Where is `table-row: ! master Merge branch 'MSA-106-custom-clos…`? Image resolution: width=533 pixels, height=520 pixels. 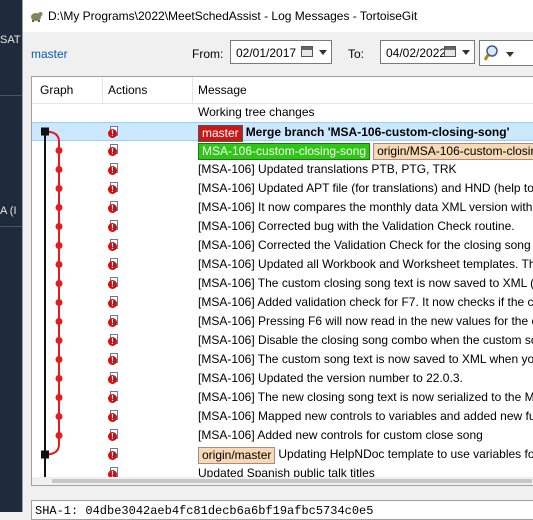
table-row: ! master Merge branch 'MSA-106-custom-clos… is located at coordinates (282, 132).